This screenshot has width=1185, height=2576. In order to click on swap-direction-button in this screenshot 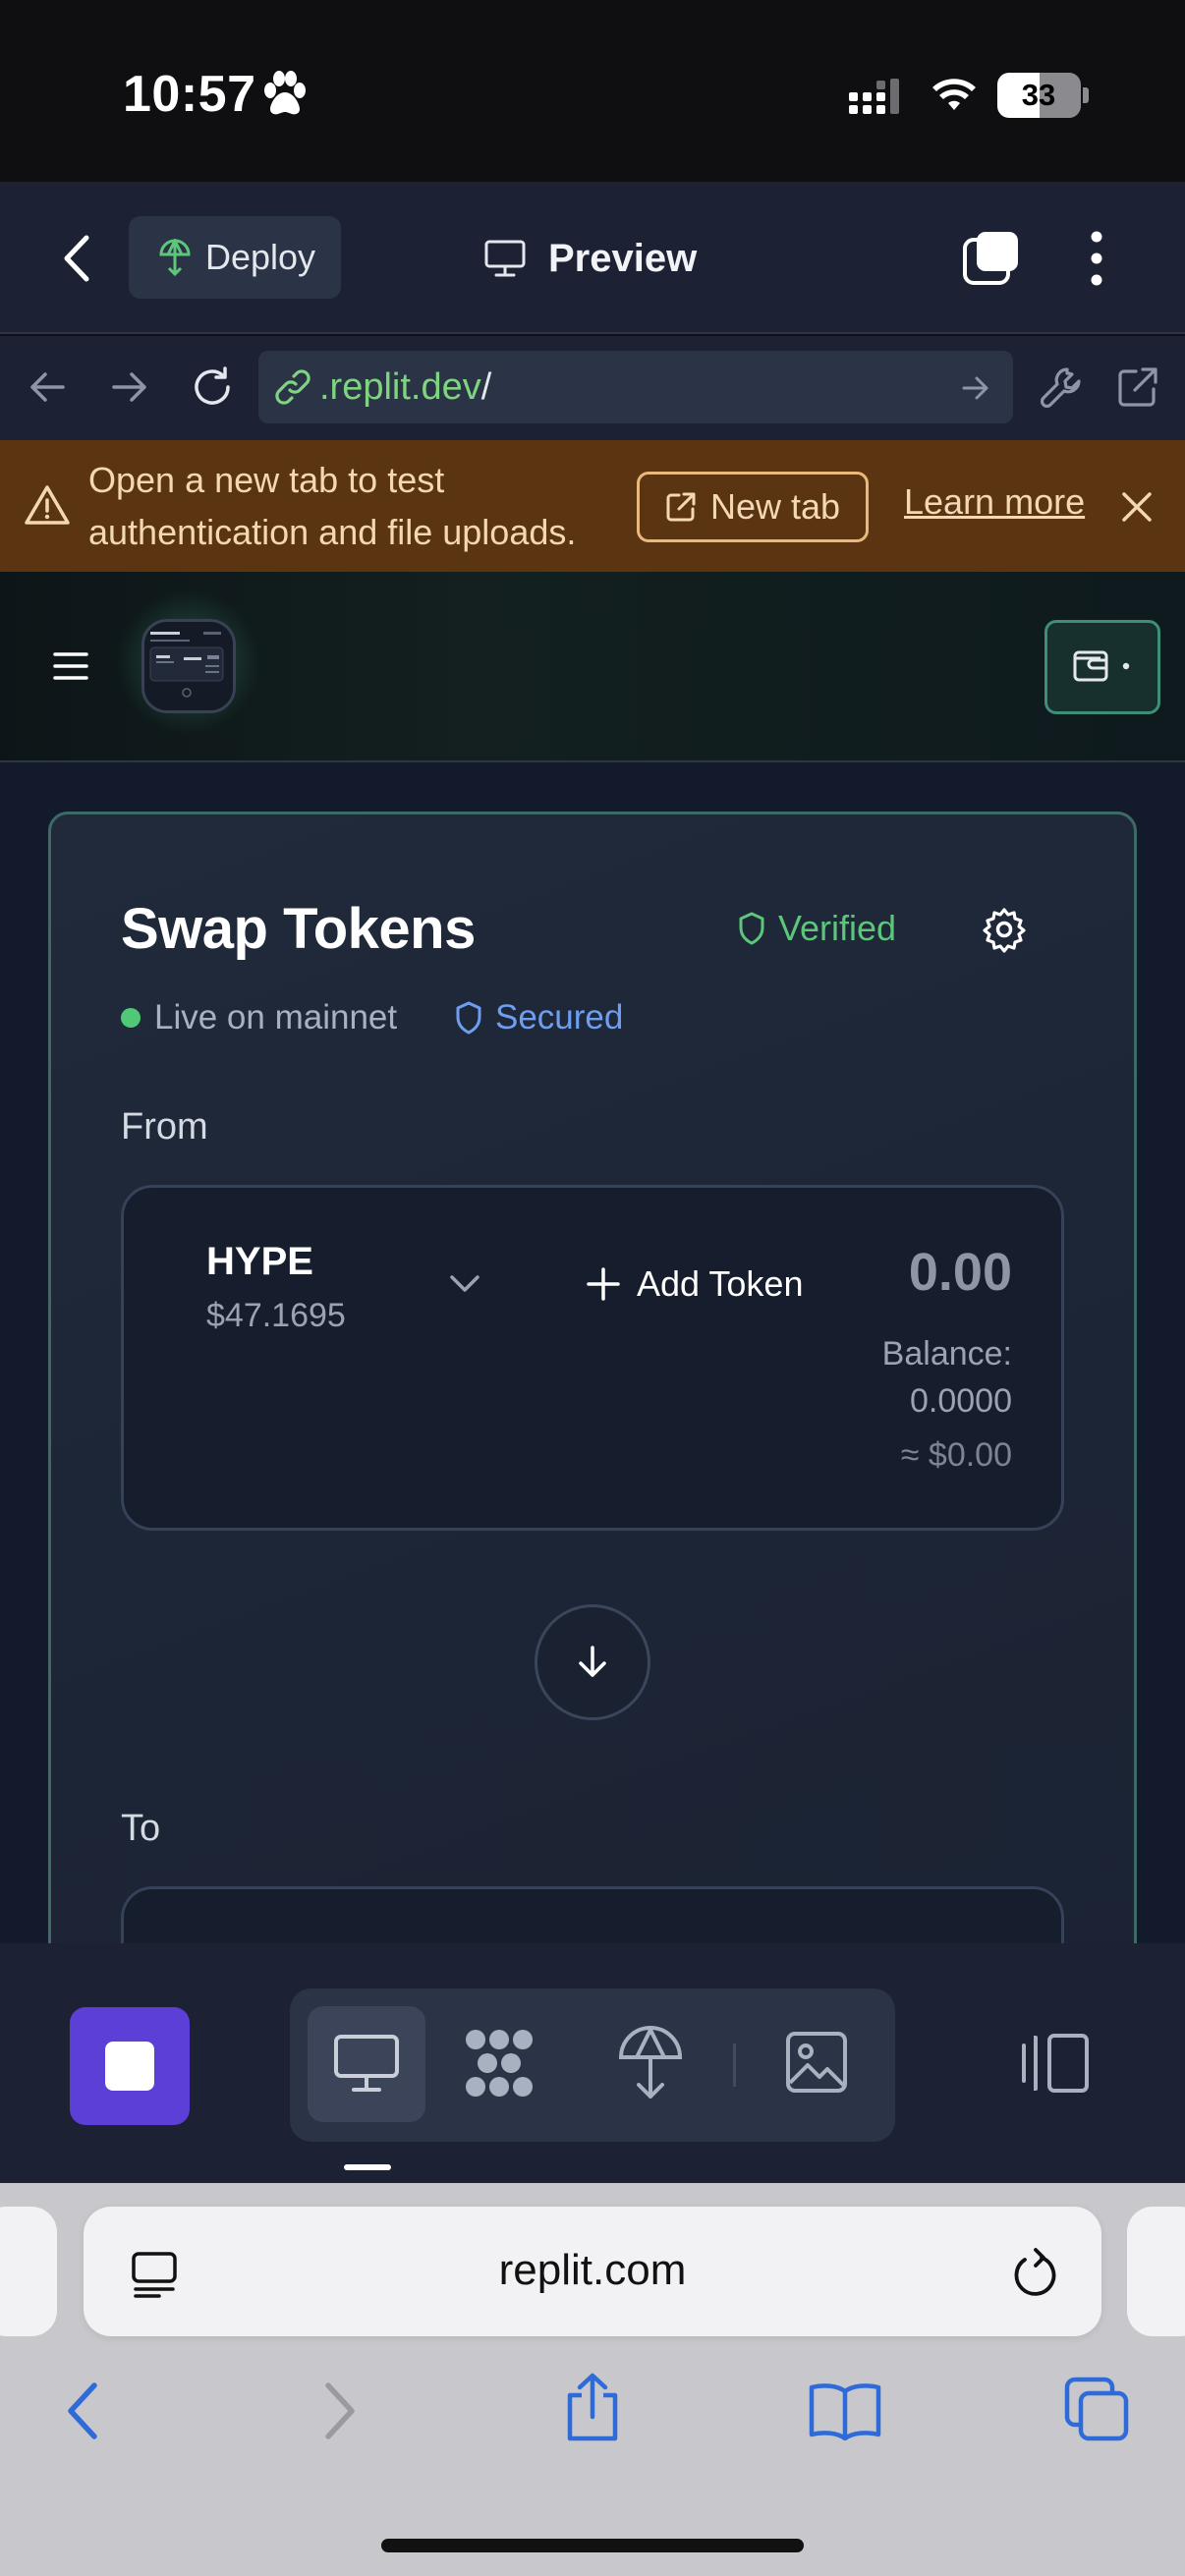, I will do `click(592, 1662)`.